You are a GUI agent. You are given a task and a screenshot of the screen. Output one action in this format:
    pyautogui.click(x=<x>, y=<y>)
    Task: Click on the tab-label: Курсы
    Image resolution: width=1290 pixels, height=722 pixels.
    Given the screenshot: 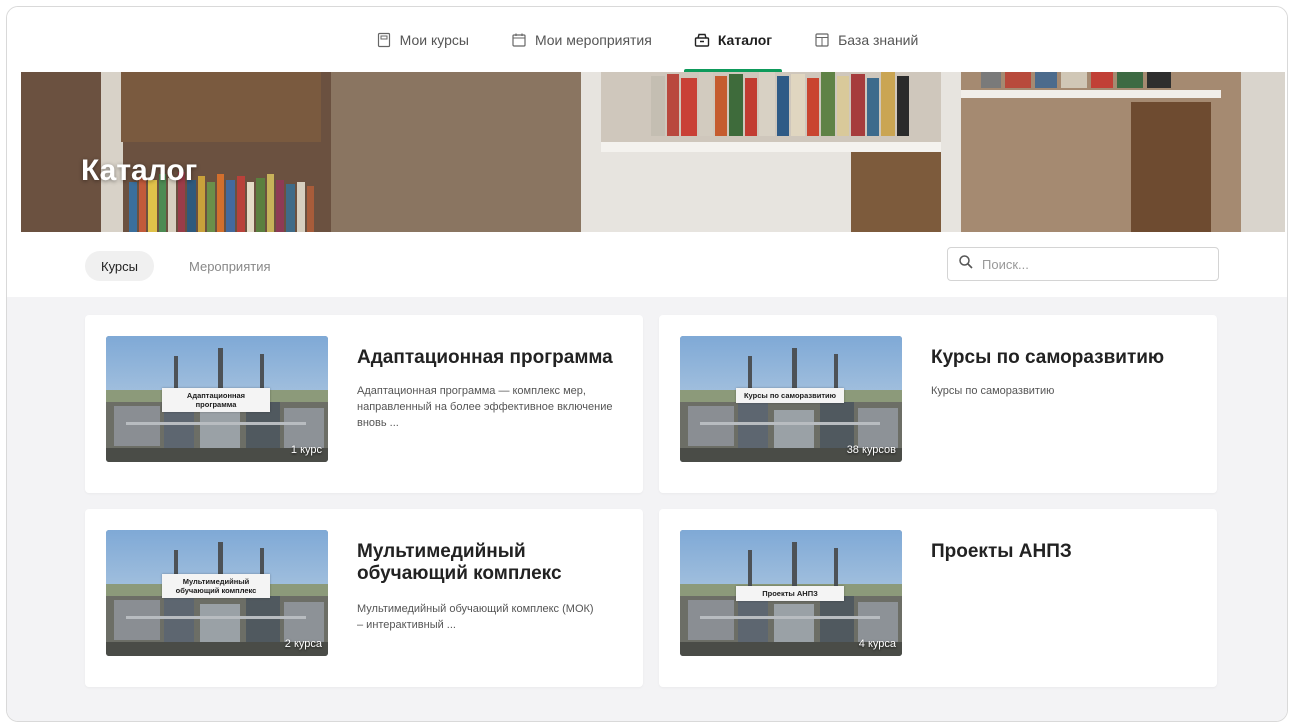 What is the action you would take?
    pyautogui.click(x=120, y=266)
    